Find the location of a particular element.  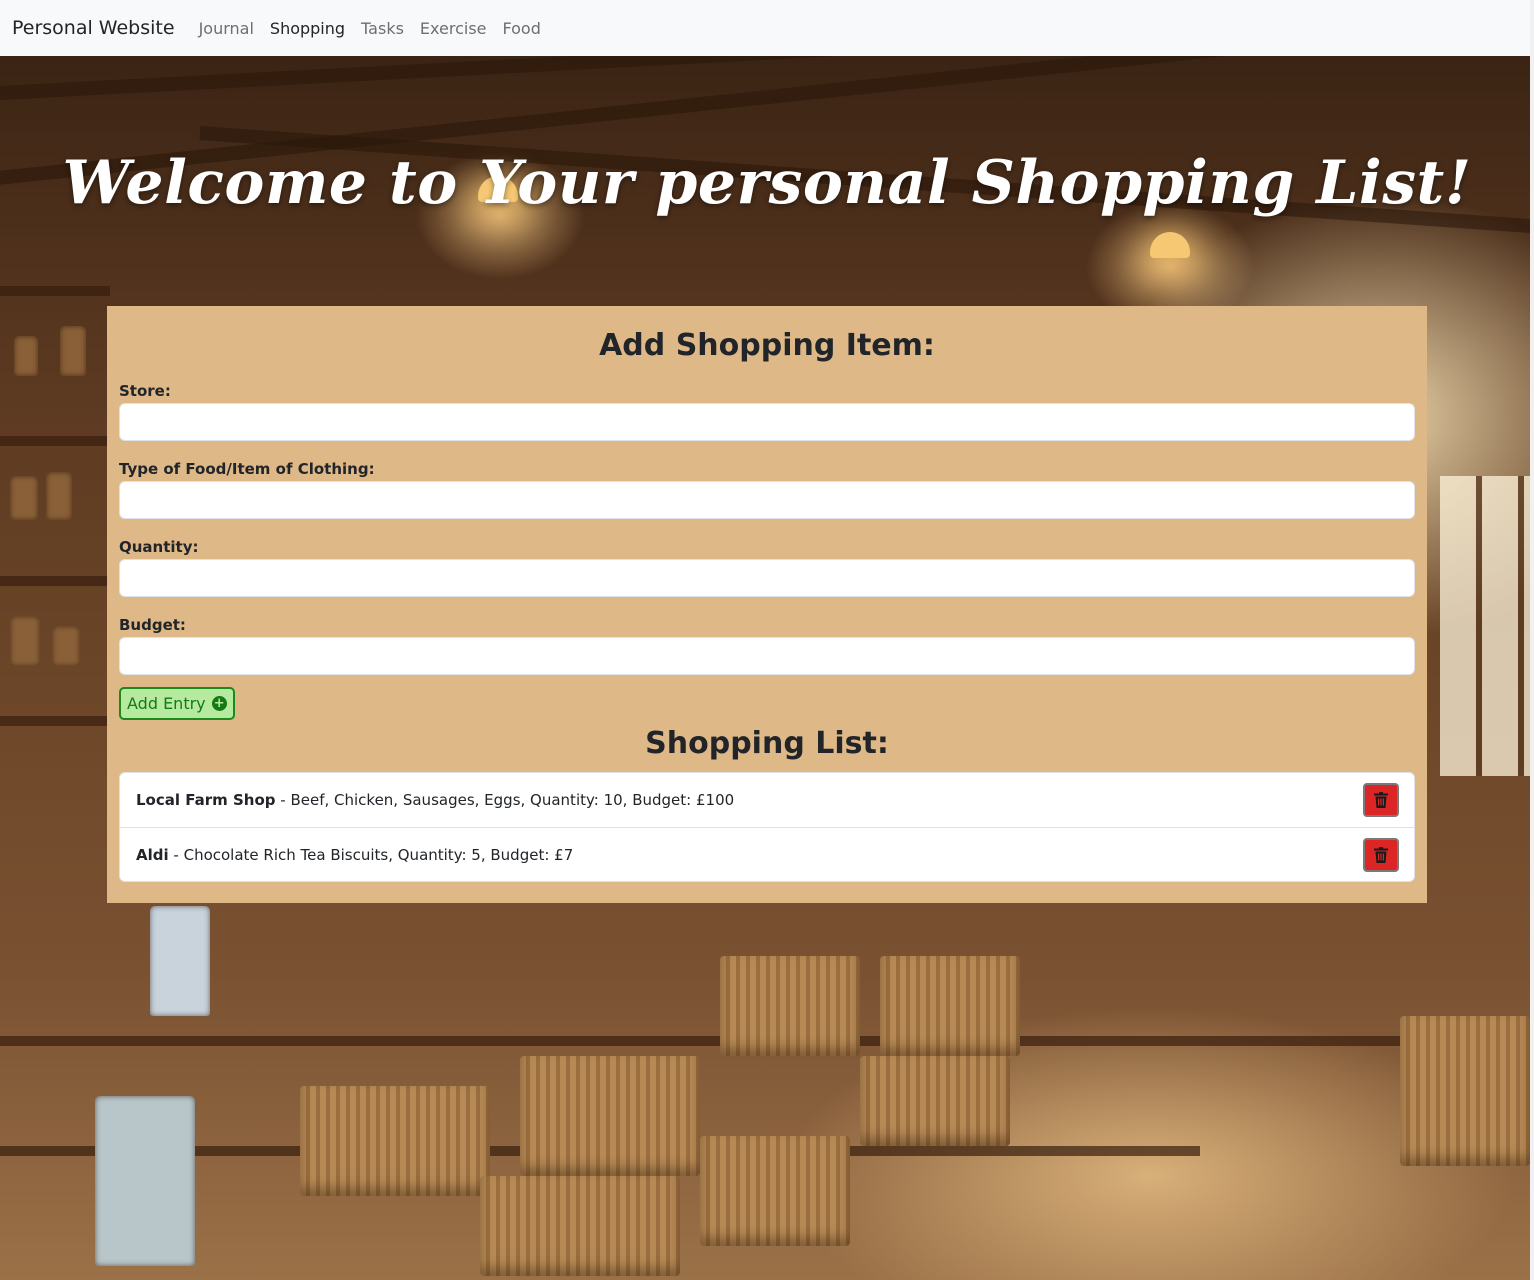

quantity-label: Quantity: is located at coordinates (159, 547).